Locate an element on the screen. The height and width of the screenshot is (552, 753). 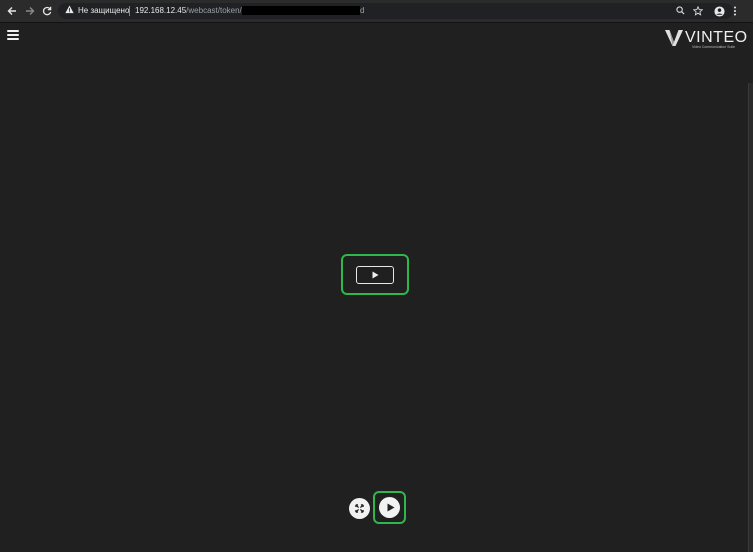
address-separator is located at coordinates (129, 11).